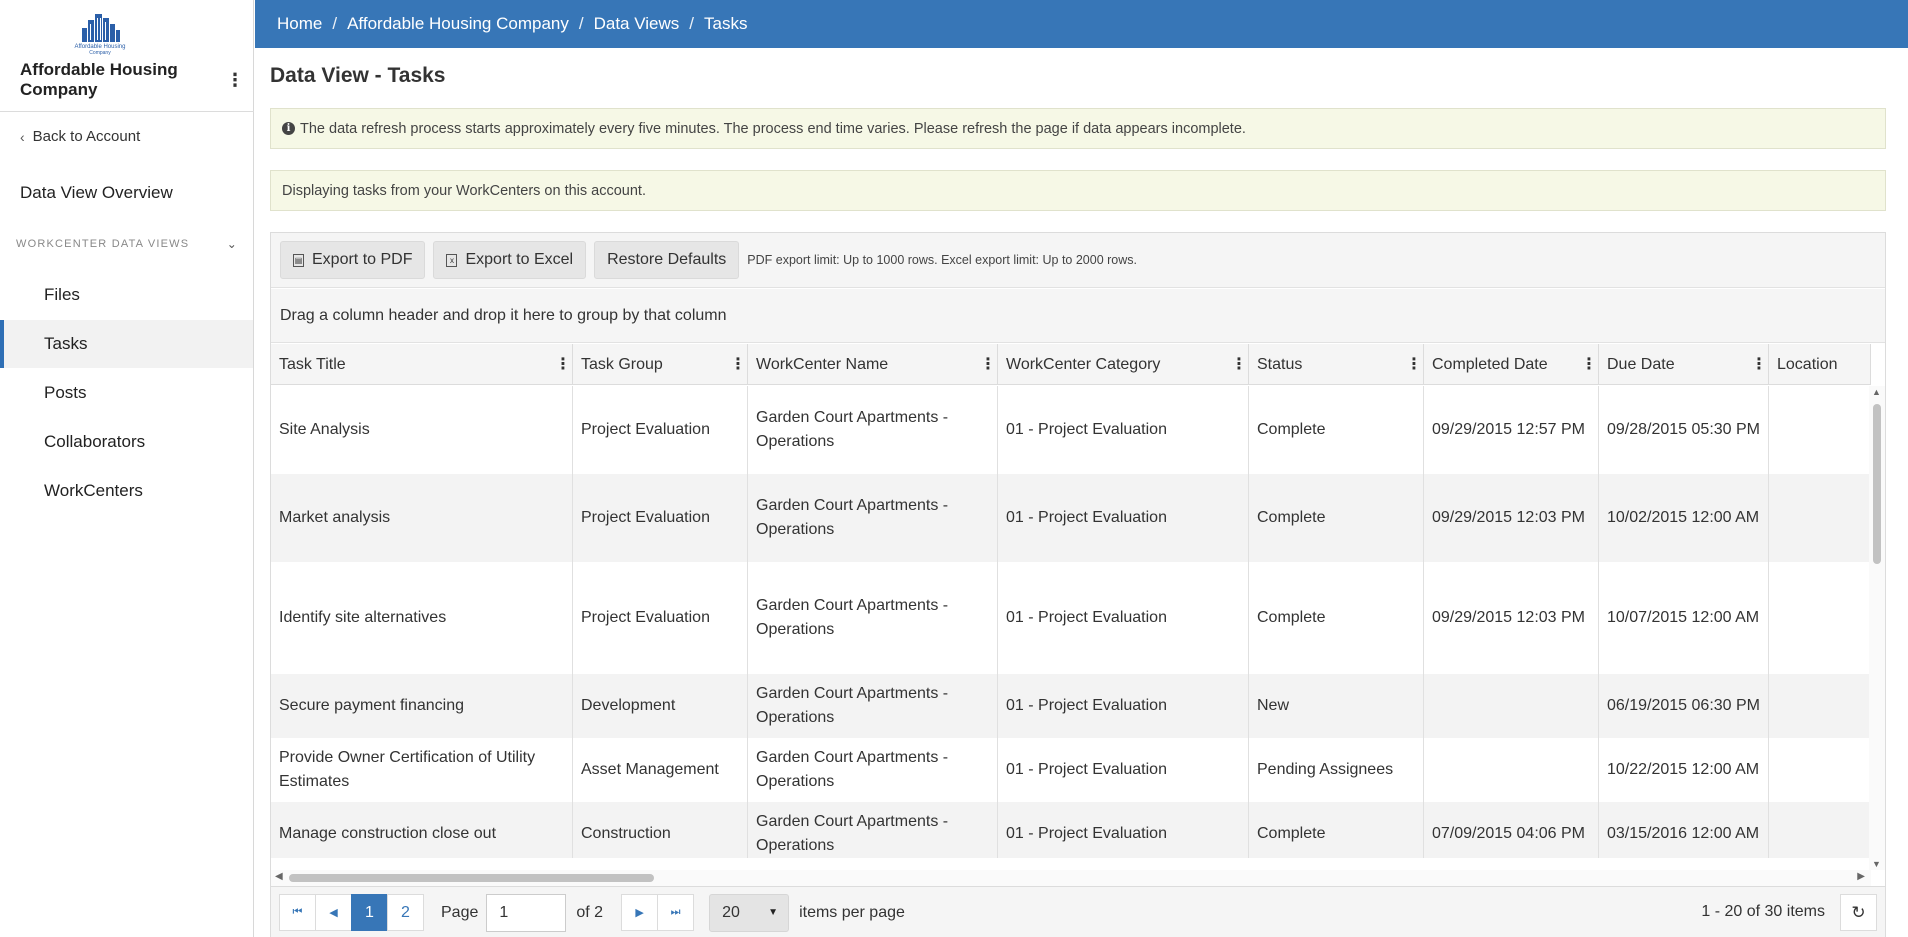 Image resolution: width=1908 pixels, height=937 pixels. What do you see at coordinates (1123, 364) in the screenshot?
I see `column-header-workcenter-category: WorkCenter Category ⋮` at bounding box center [1123, 364].